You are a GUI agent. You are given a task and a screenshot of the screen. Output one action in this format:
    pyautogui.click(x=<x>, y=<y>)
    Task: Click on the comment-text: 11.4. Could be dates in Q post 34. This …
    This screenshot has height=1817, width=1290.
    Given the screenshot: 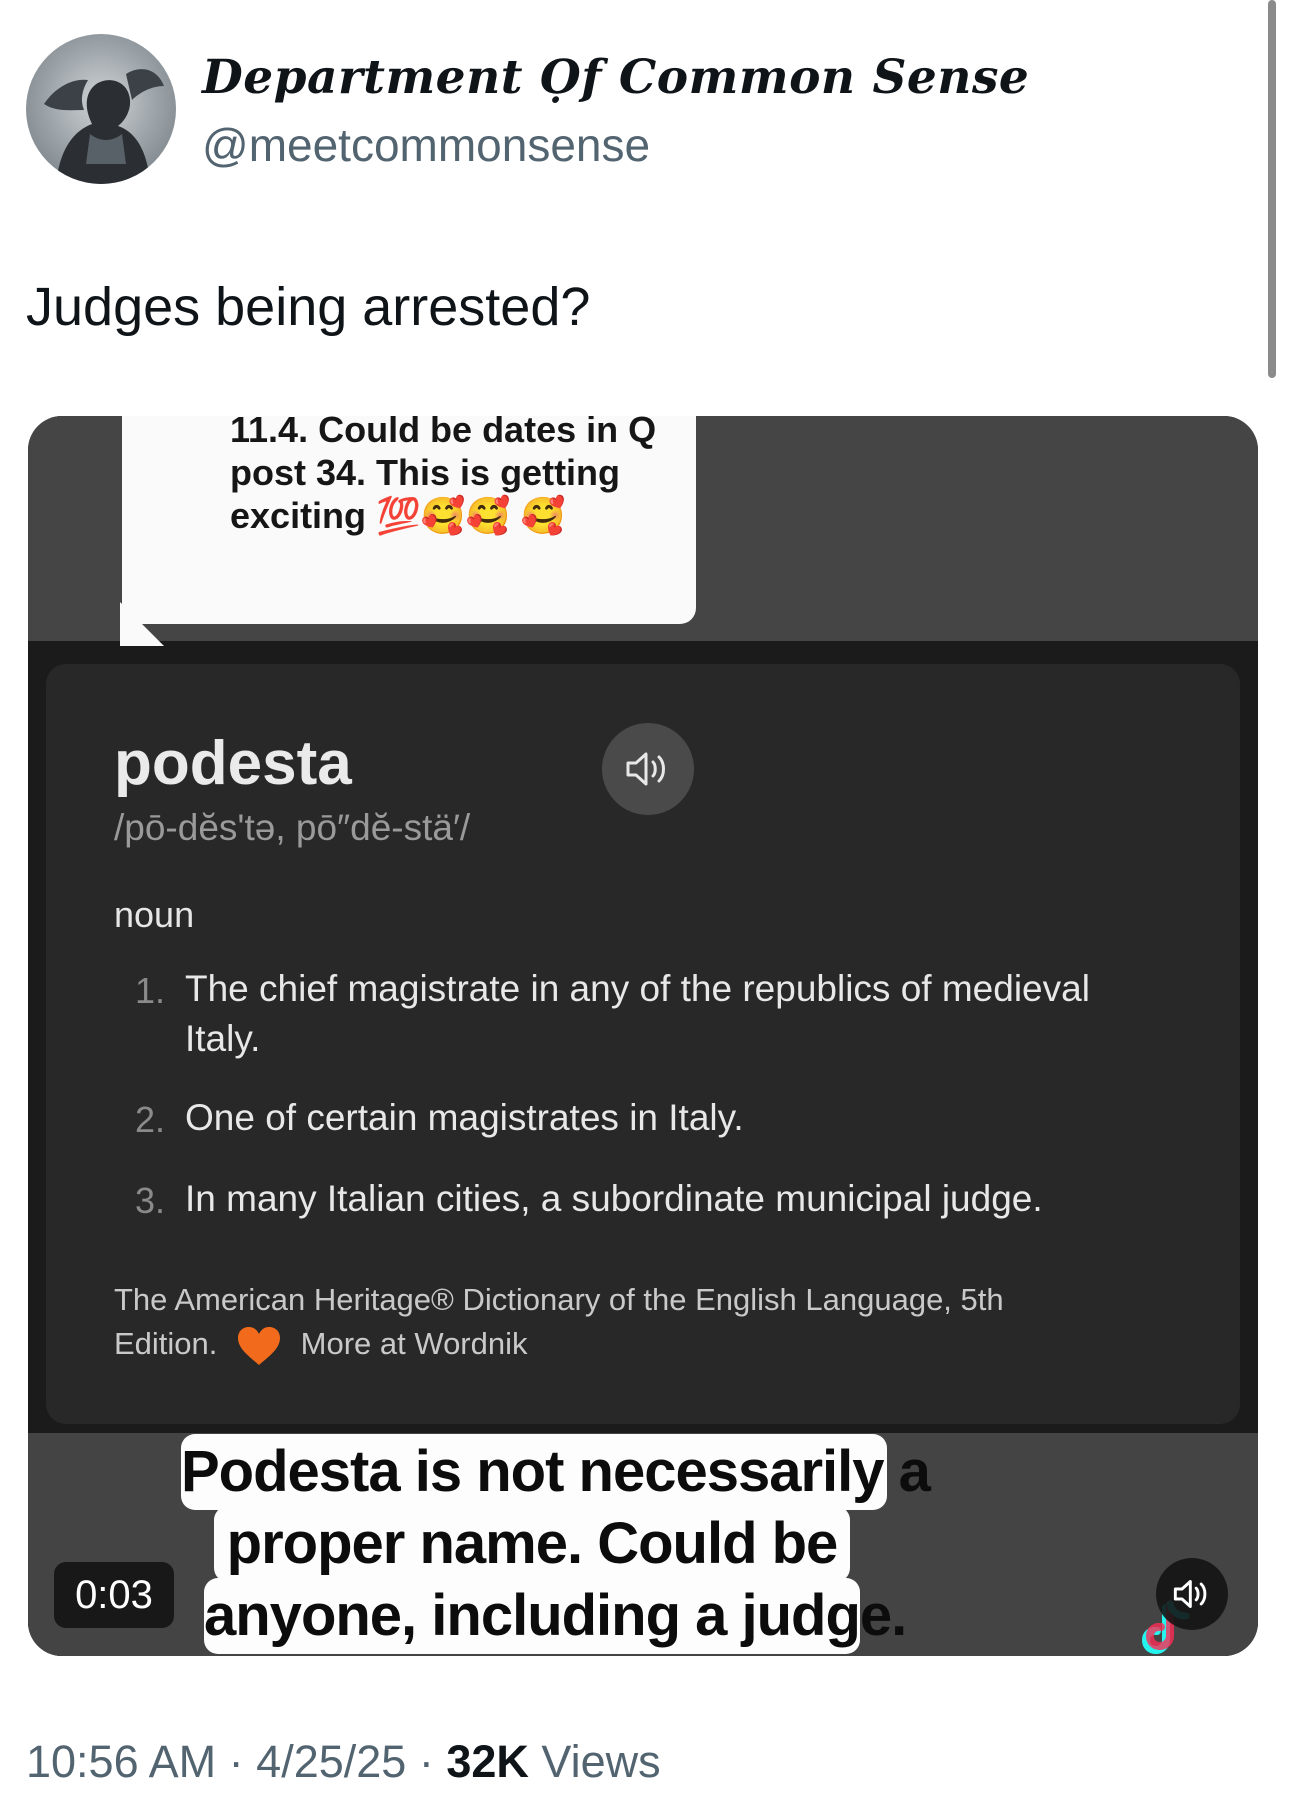 What is the action you would take?
    pyautogui.click(x=443, y=476)
    